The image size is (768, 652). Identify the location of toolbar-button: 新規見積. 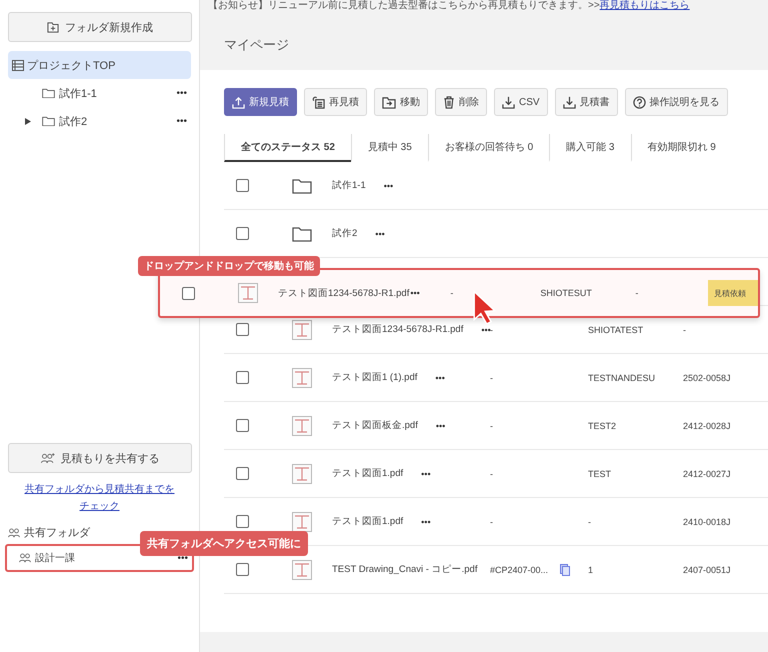
(260, 102).